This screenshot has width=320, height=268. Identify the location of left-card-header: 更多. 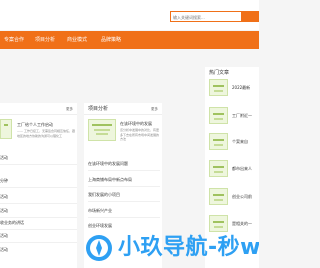
(38, 109).